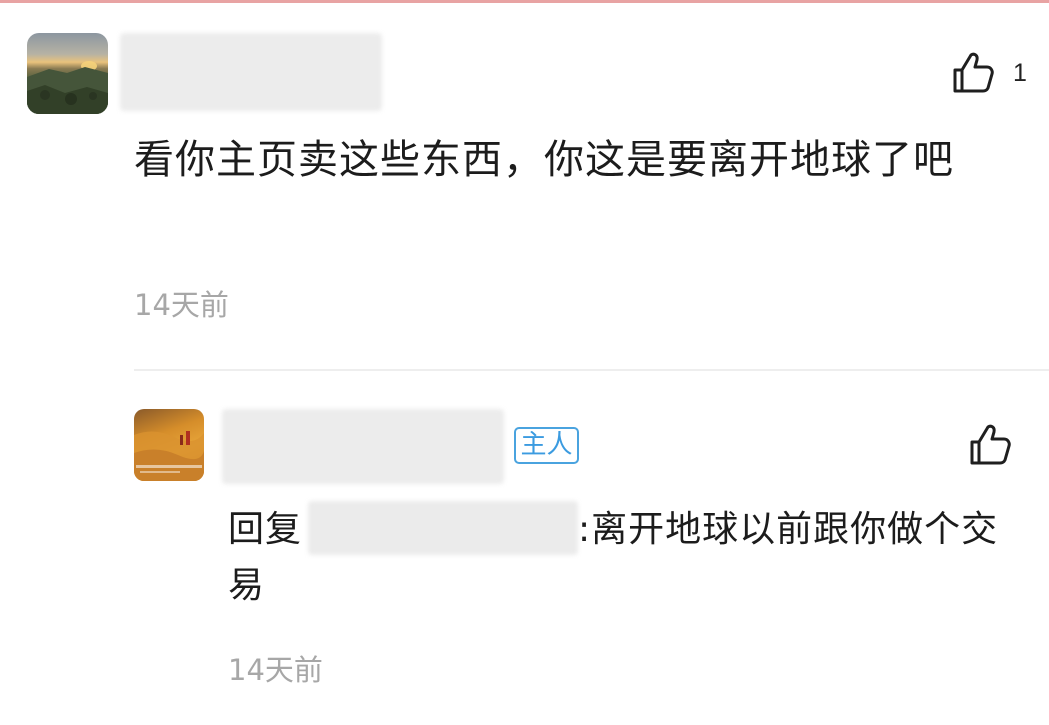 This screenshot has height=725, width=1049. Describe the element at coordinates (265, 529) in the screenshot. I see `reply-prefix: 回复` at that location.